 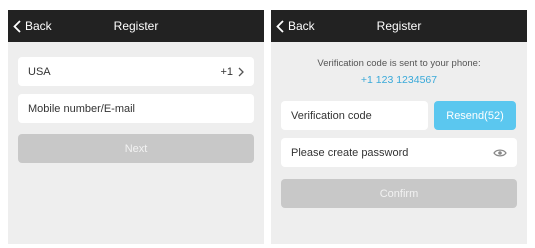 I want to click on resend-button: Resend(52), so click(x=475, y=115).